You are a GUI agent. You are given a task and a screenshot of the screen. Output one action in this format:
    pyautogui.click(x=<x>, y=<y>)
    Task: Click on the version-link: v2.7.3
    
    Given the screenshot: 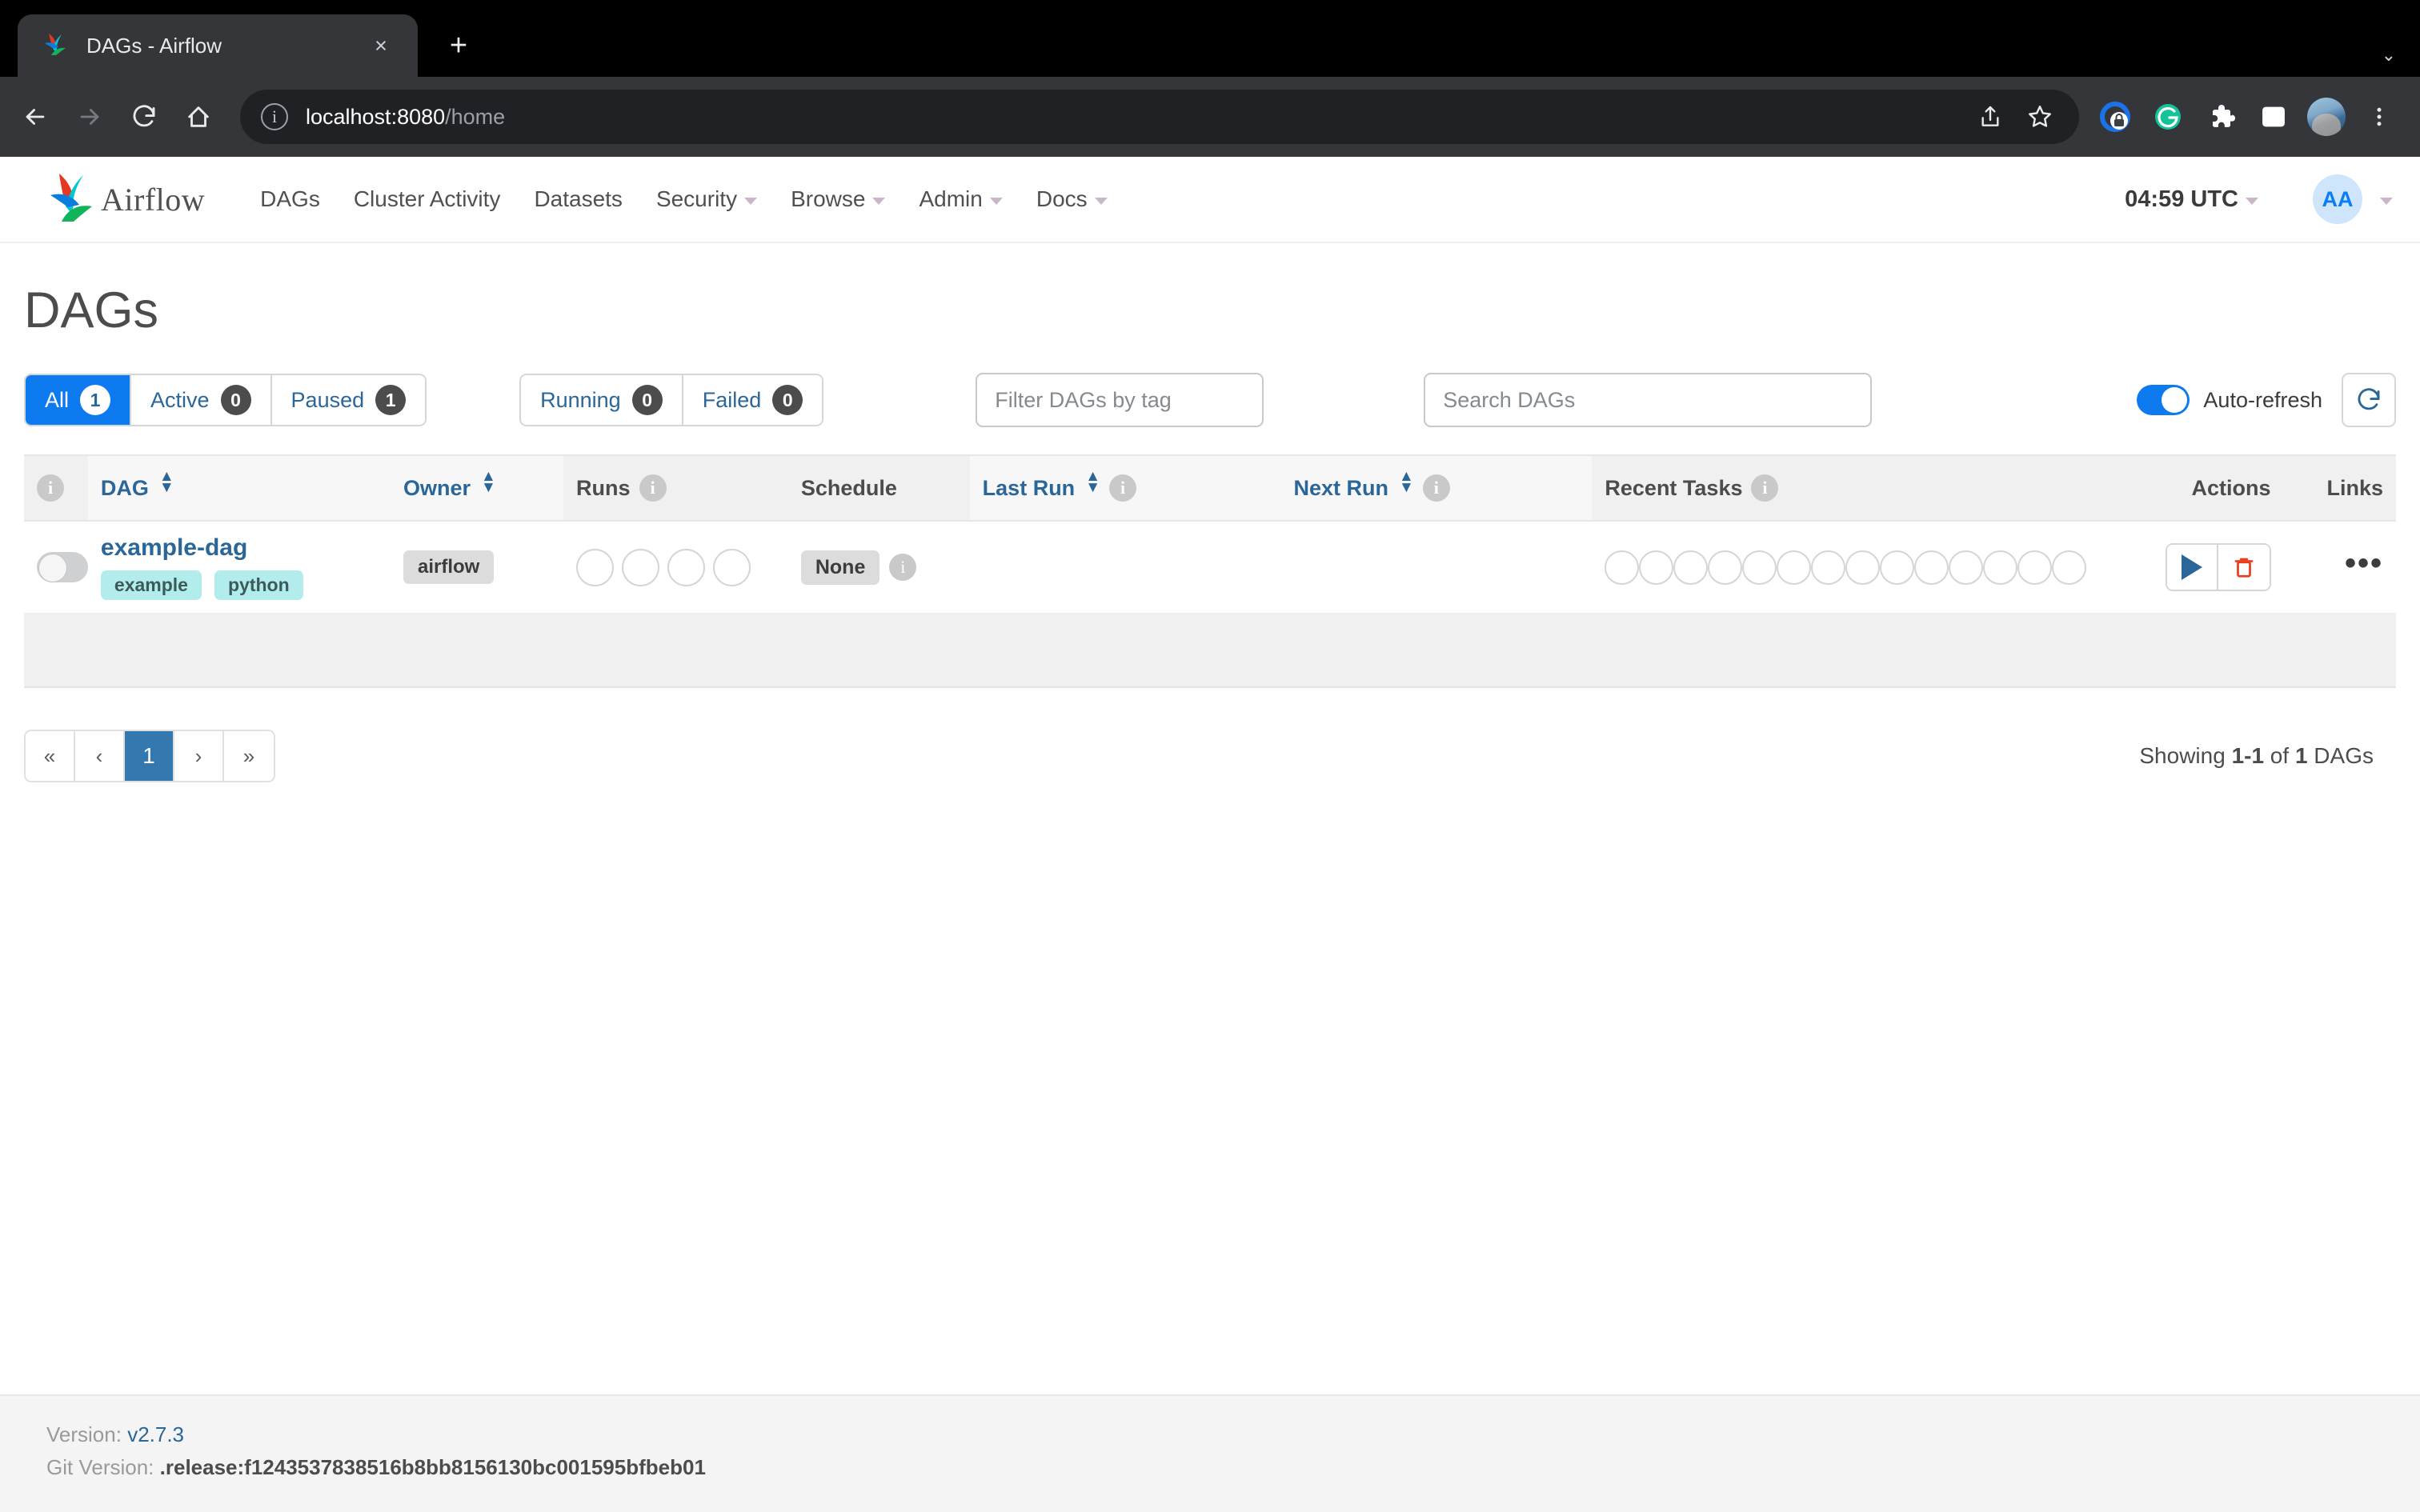 What is the action you would take?
    pyautogui.click(x=155, y=1434)
    